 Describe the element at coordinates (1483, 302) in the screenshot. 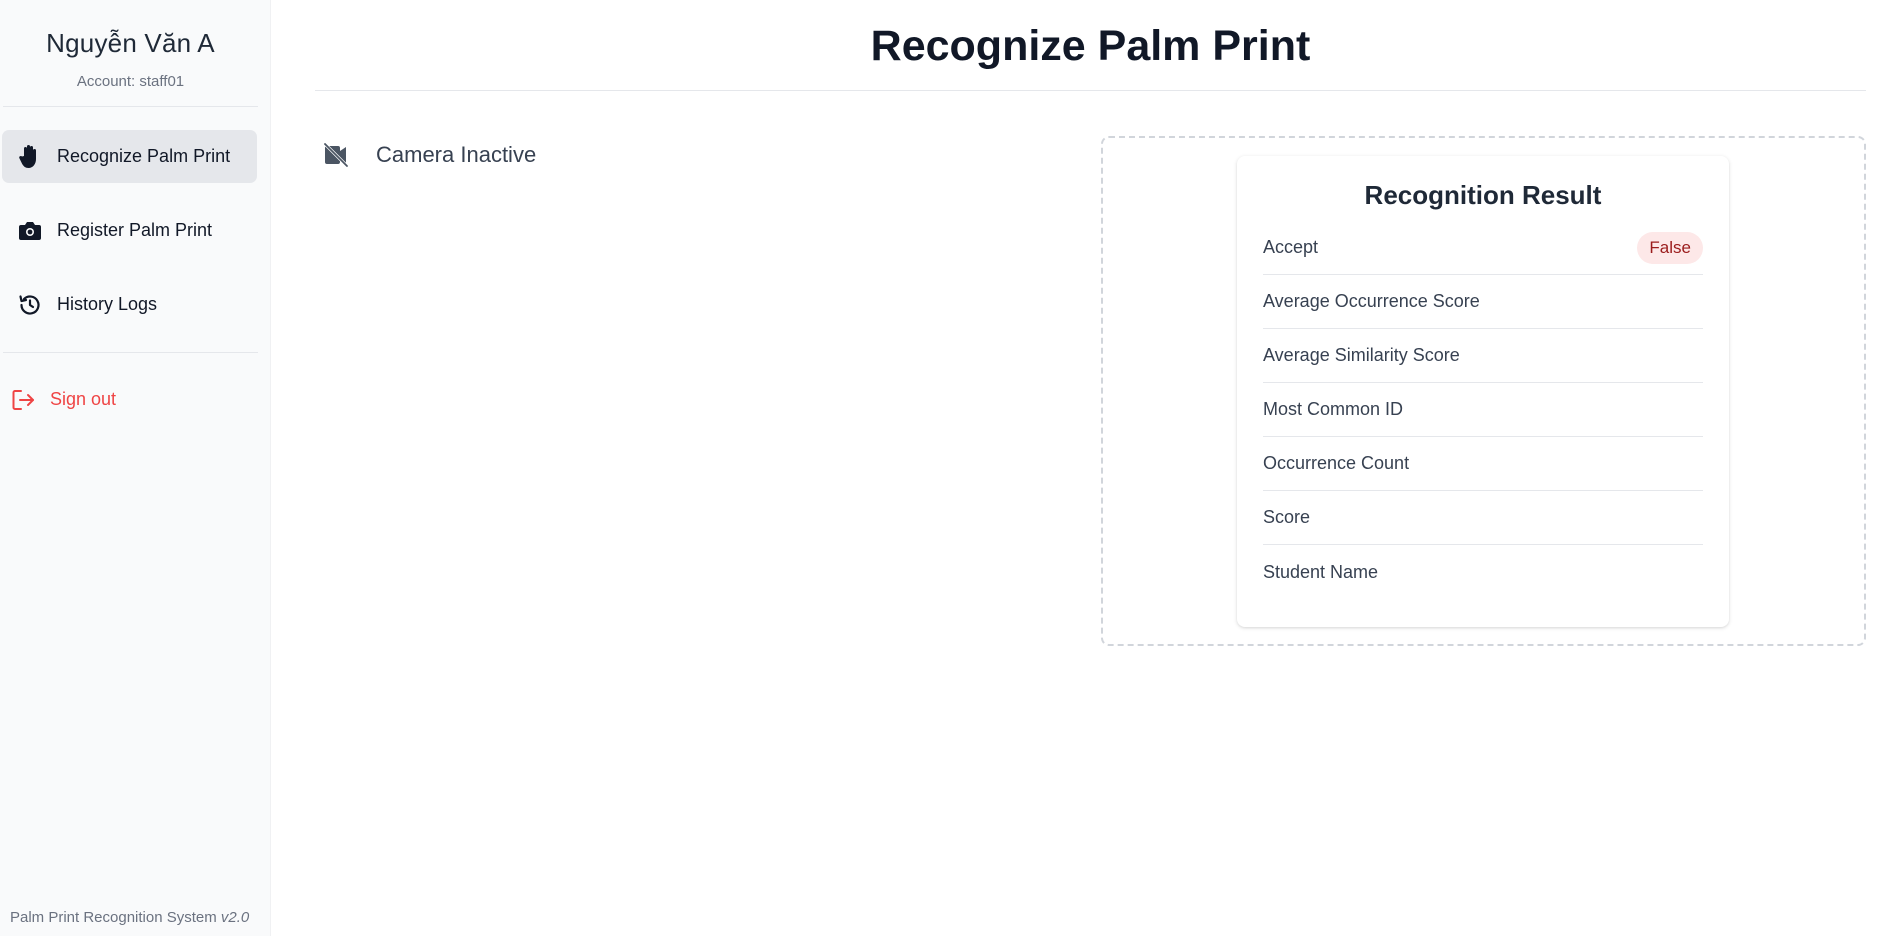

I see `result-row-avg-occurrence: Average Occurrence Score` at that location.